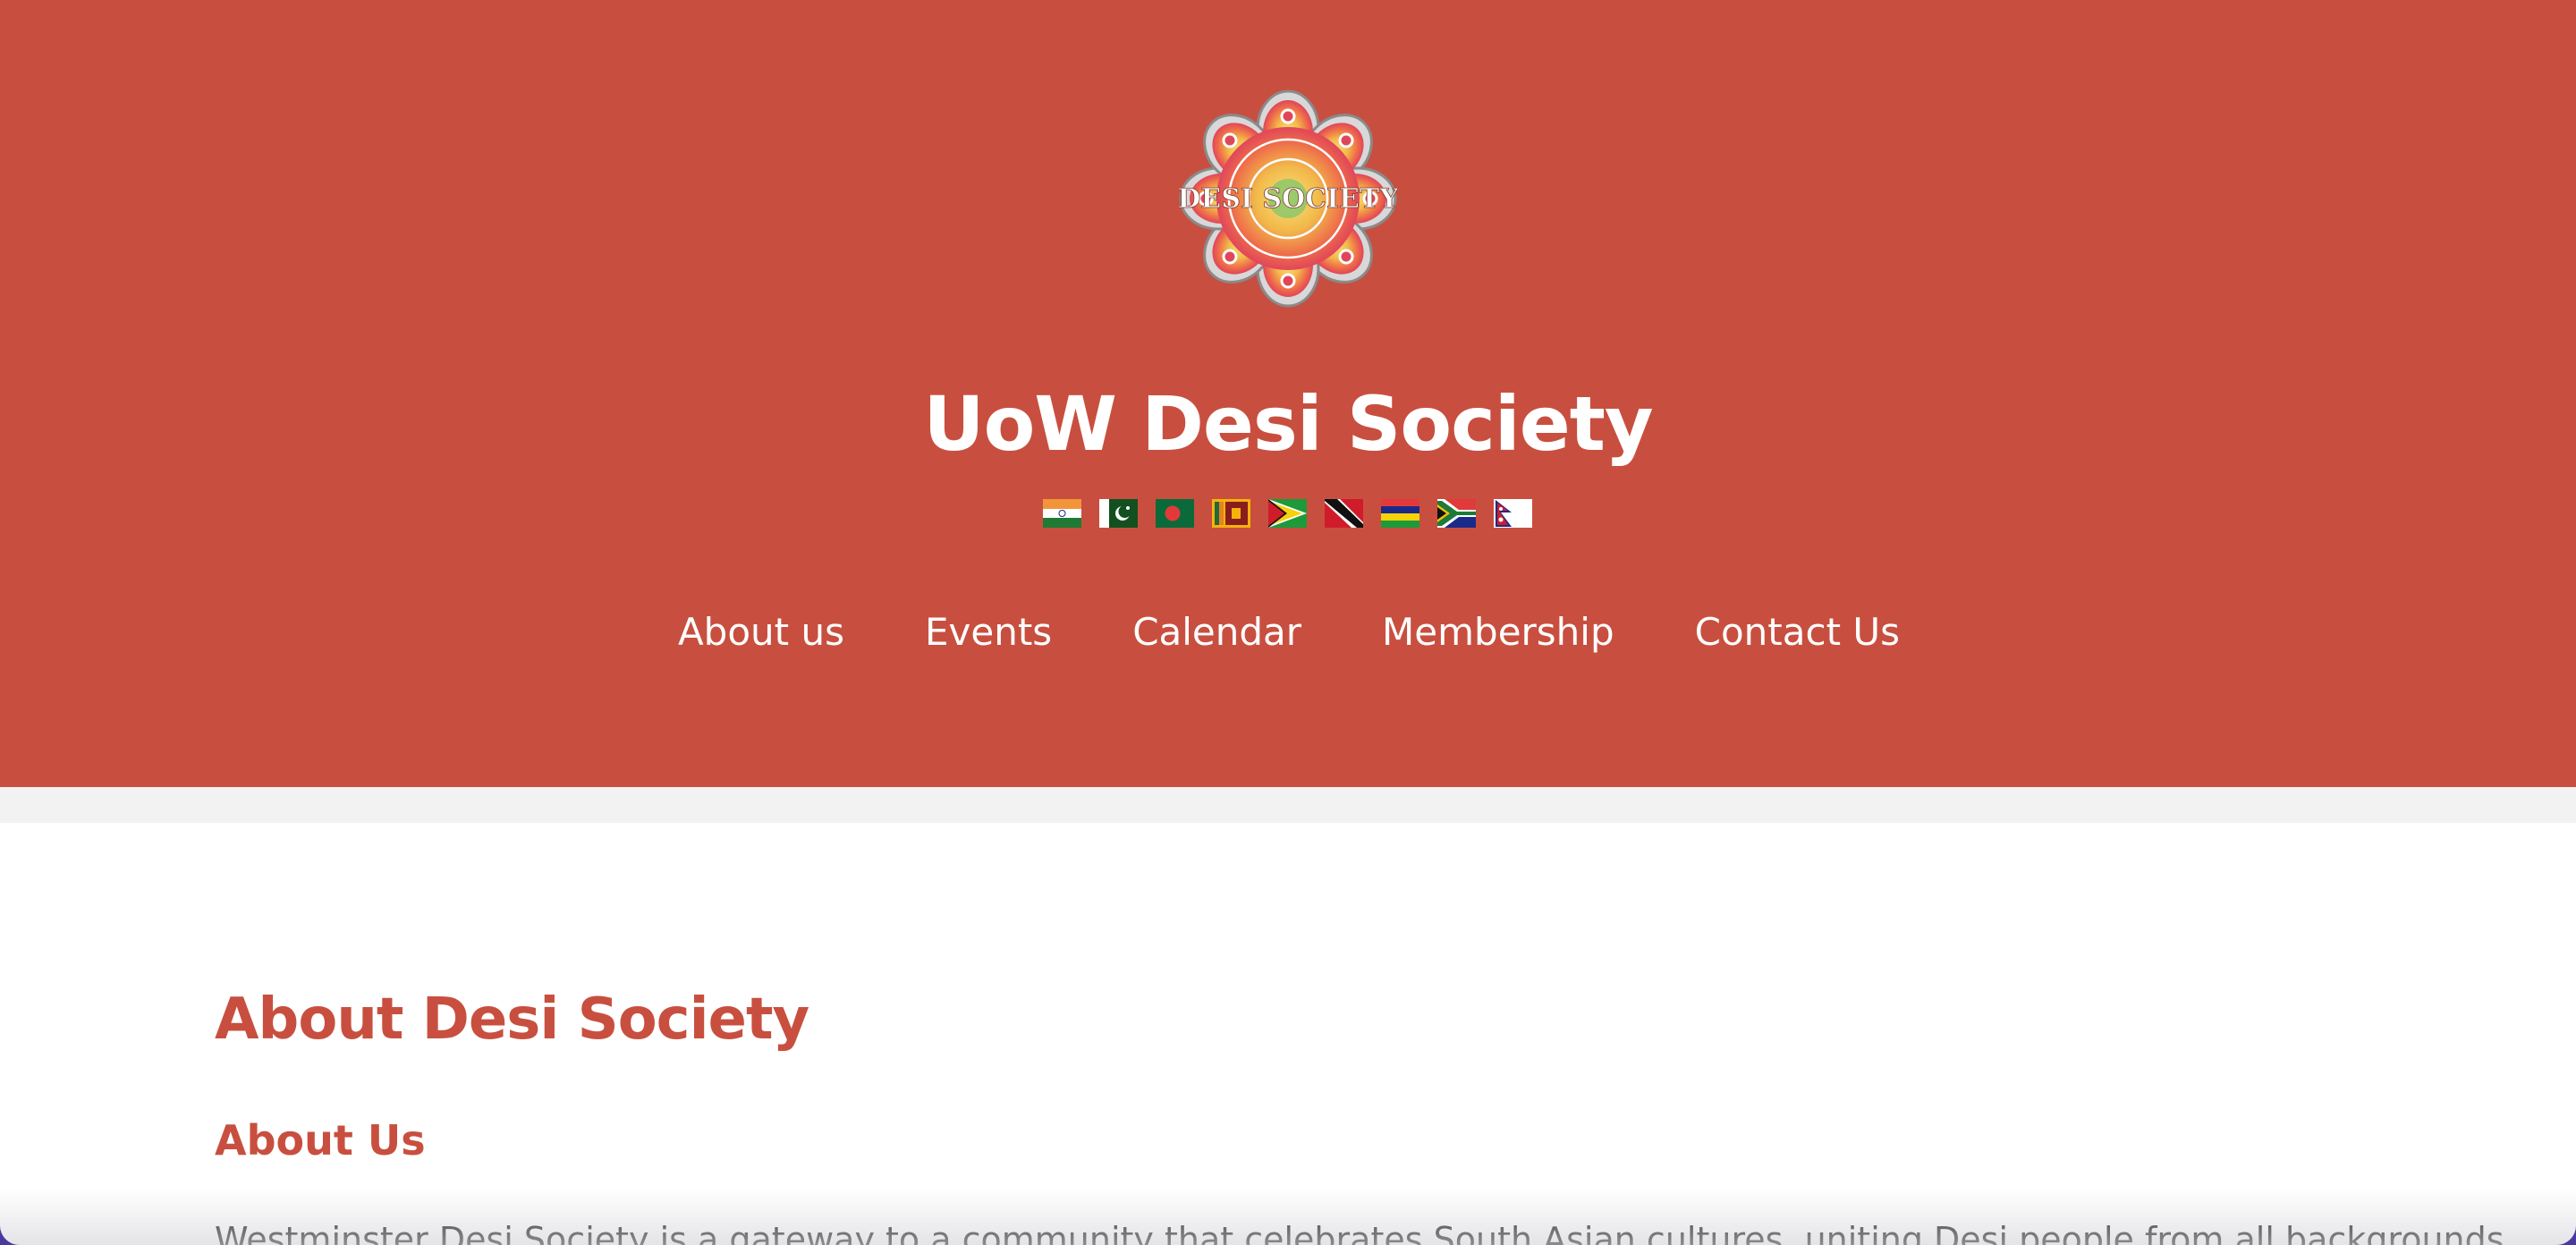  I want to click on mandala-logo-icon: DESI SOCIETY, so click(1288, 198).